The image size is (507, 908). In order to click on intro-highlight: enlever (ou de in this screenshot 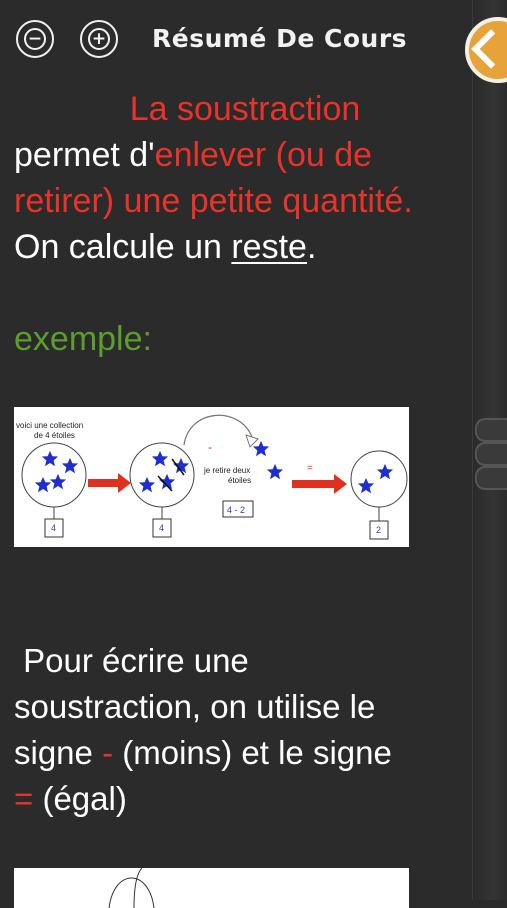, I will do `click(263, 155)`.